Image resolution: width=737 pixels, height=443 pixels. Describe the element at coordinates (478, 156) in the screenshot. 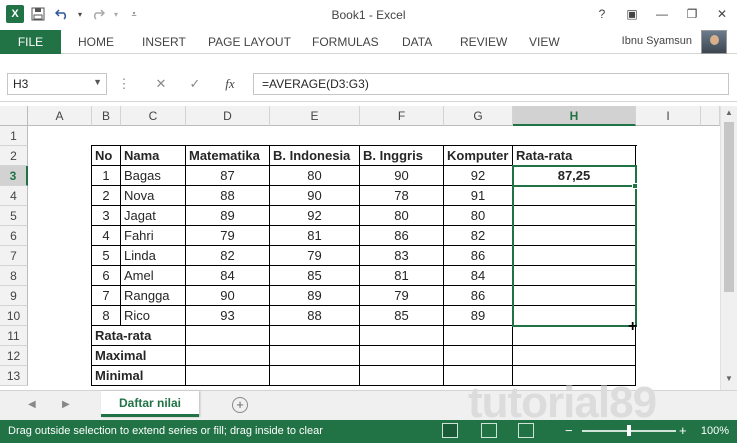

I see `table-header-cell: Komputer` at that location.